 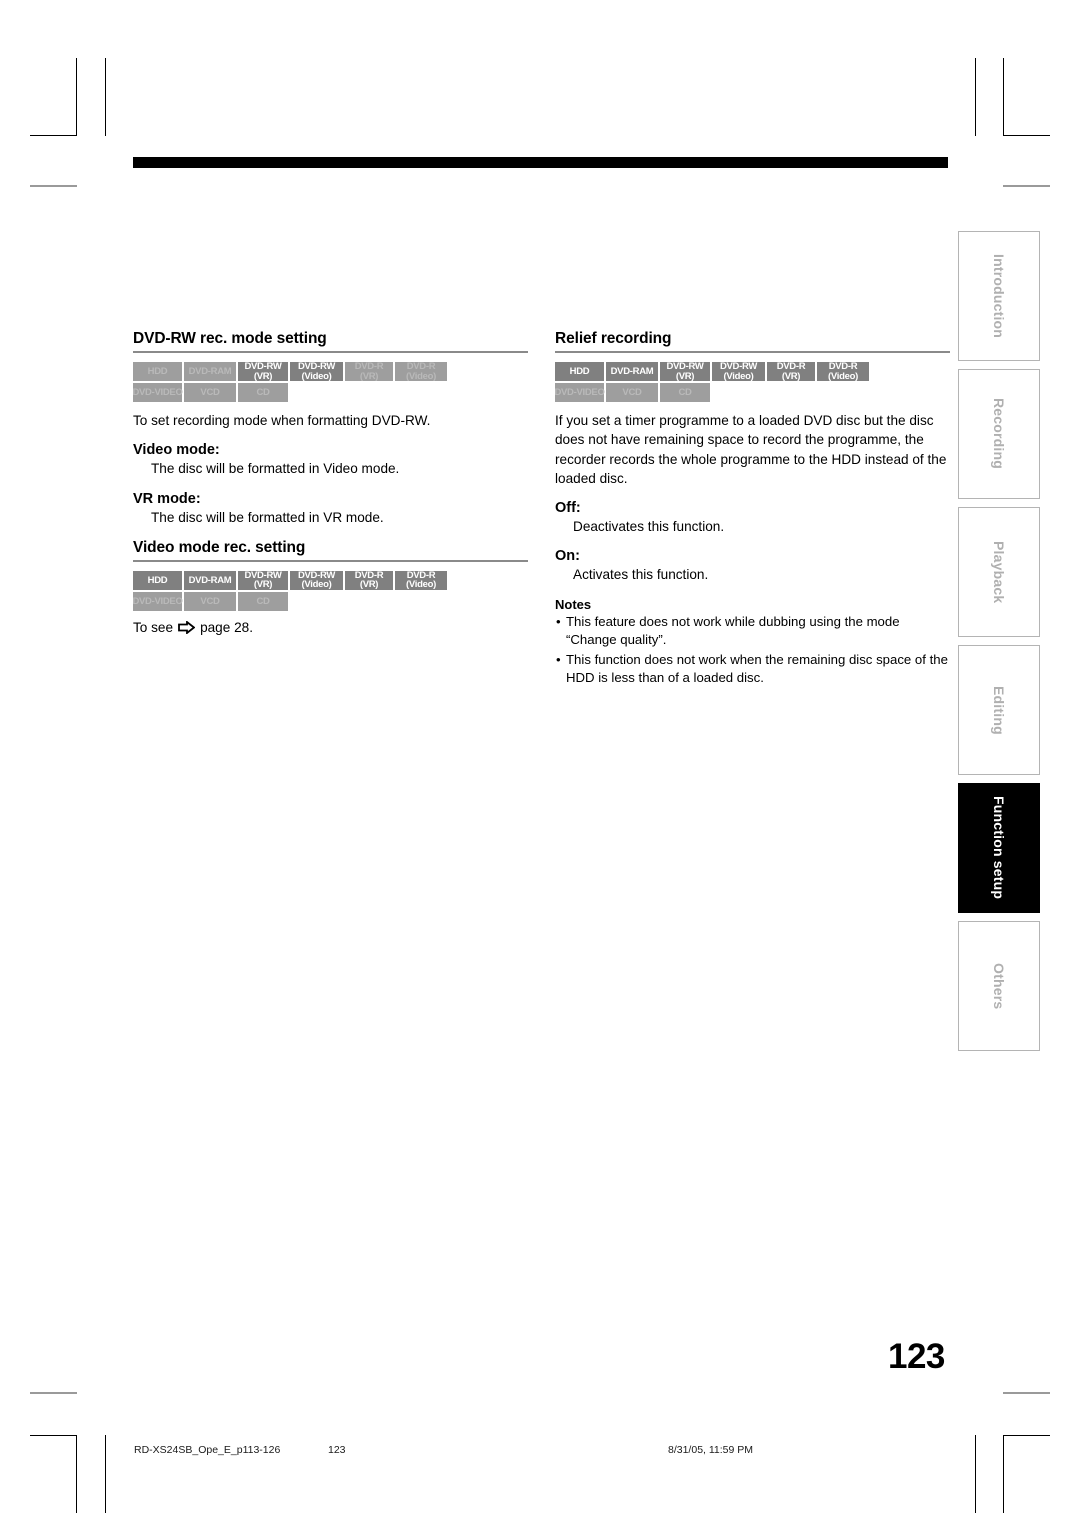 What do you see at coordinates (105, 97) in the screenshot?
I see `crop-mark-top-left-v2` at bounding box center [105, 97].